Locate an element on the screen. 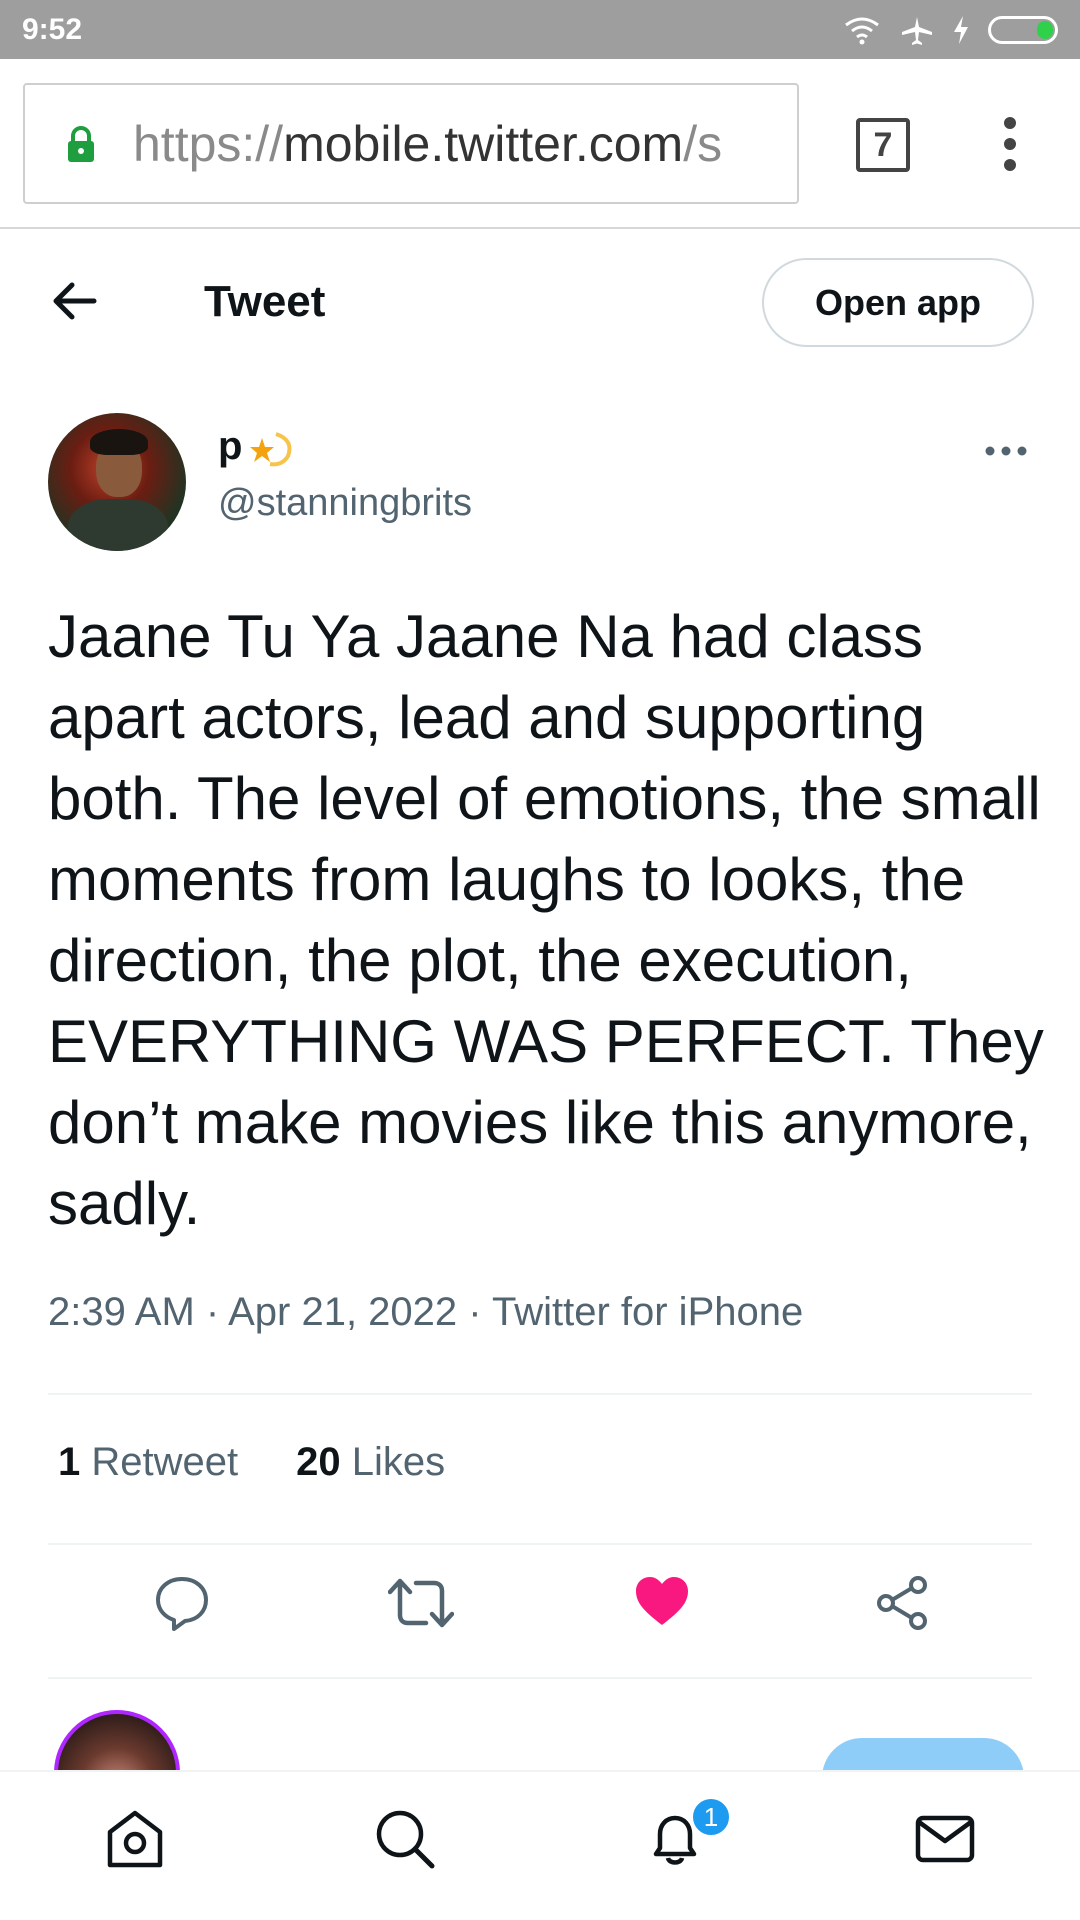 The image size is (1080, 1920). browser-toolbar: https://mobile.twitter.com/s 7 is located at coordinates (540, 144).